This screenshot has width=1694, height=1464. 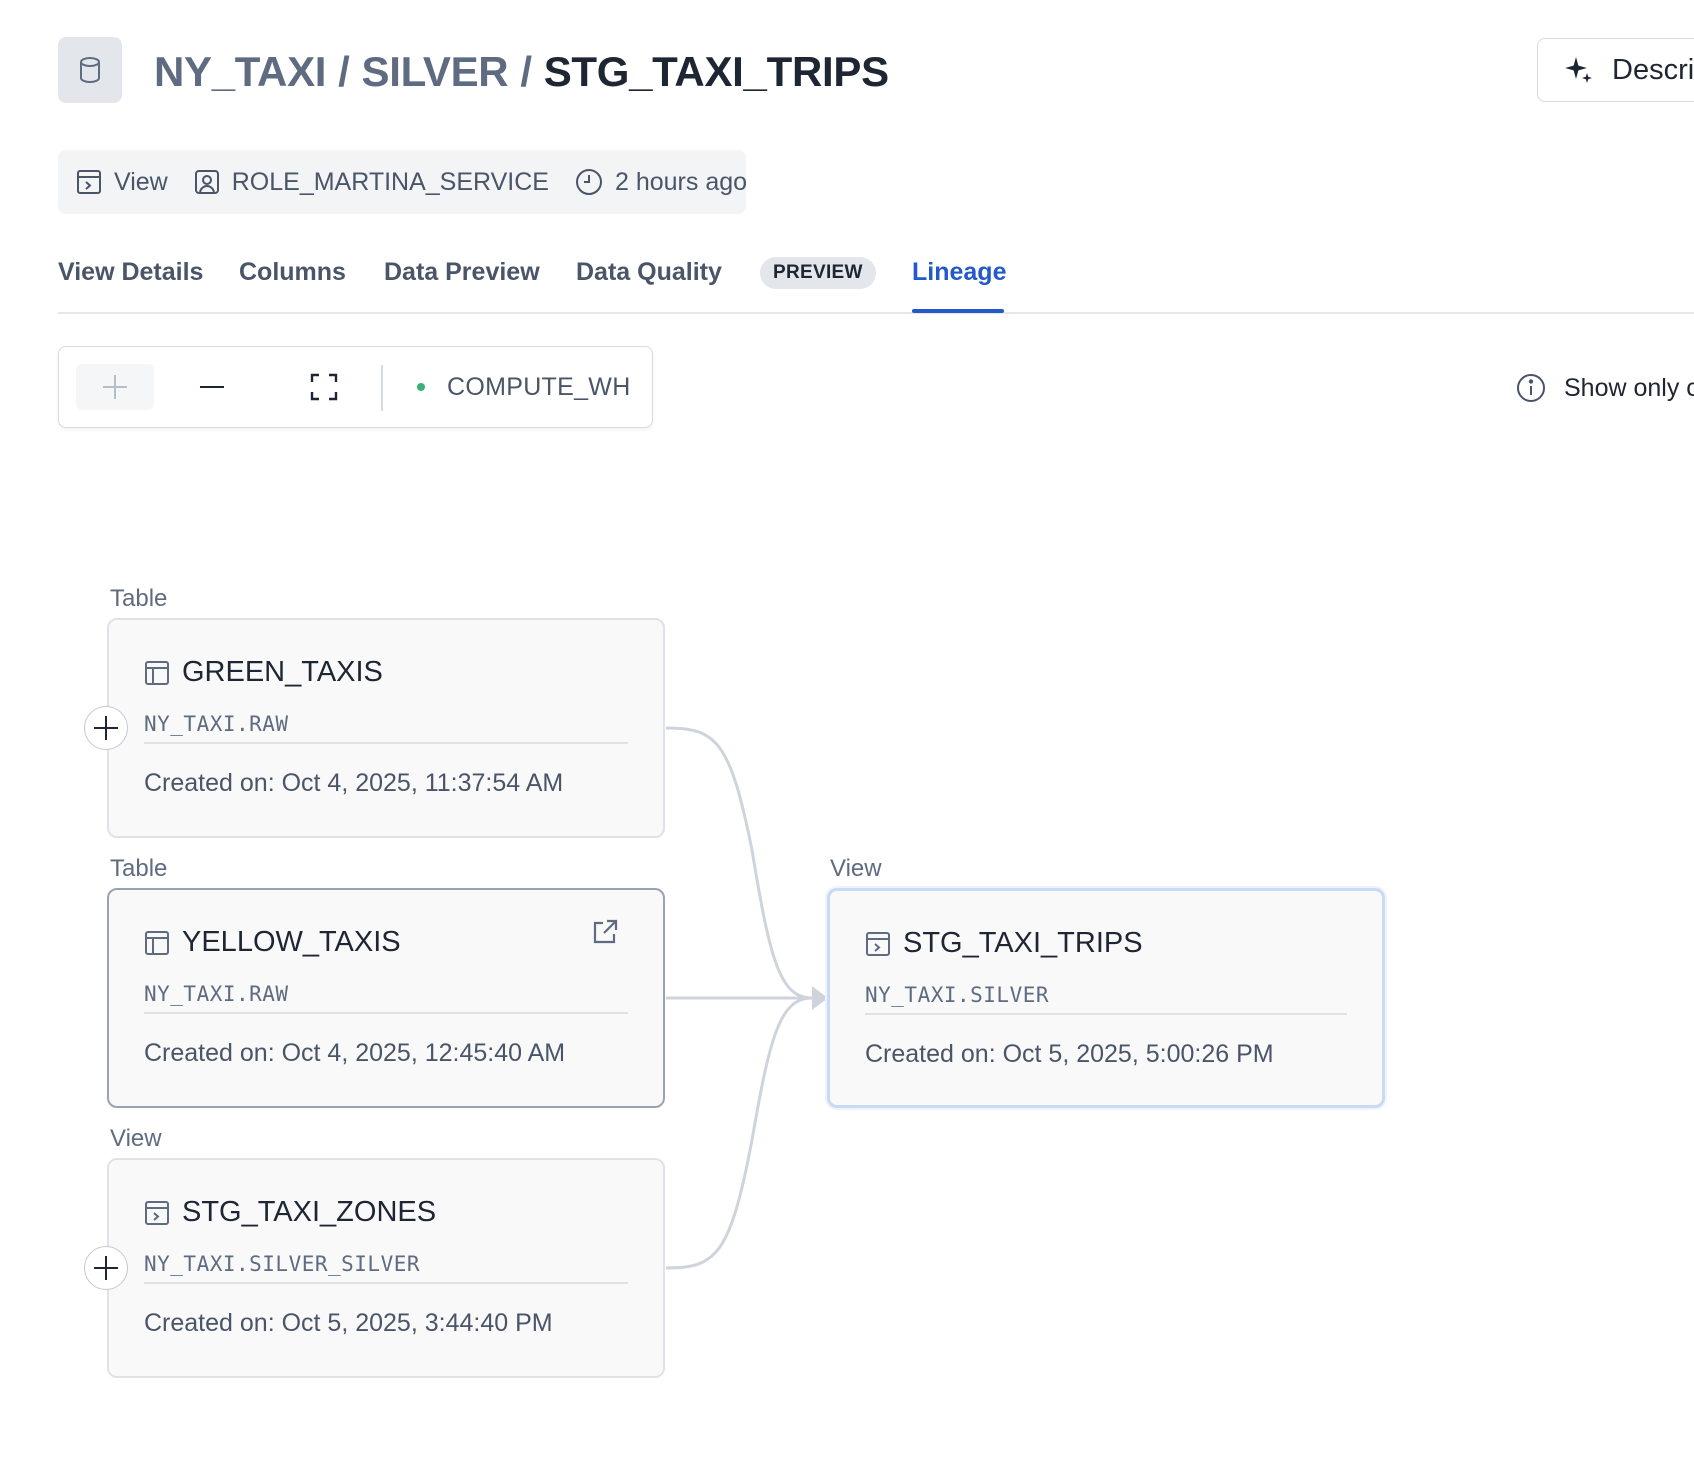 What do you see at coordinates (390, 181) in the screenshot?
I see `owner-role-label: ROLE_MARTINA_SERVICE` at bounding box center [390, 181].